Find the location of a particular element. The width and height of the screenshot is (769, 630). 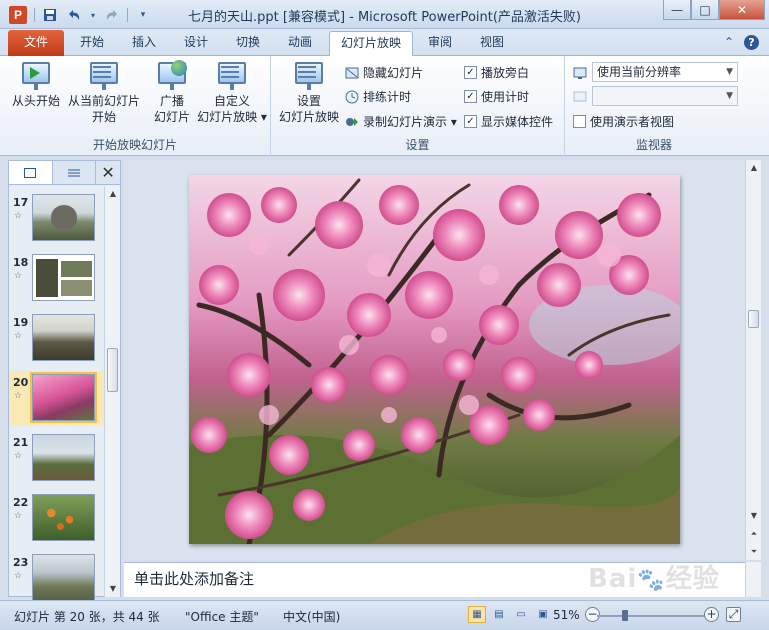

play-narrations-checkbox: ✓ 播放旁白 is located at coordinates (496, 72).